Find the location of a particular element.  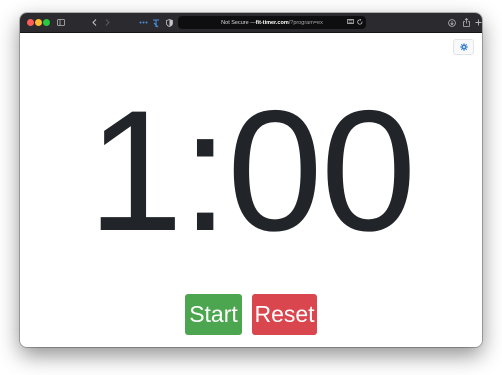

reload-icon is located at coordinates (360, 22).